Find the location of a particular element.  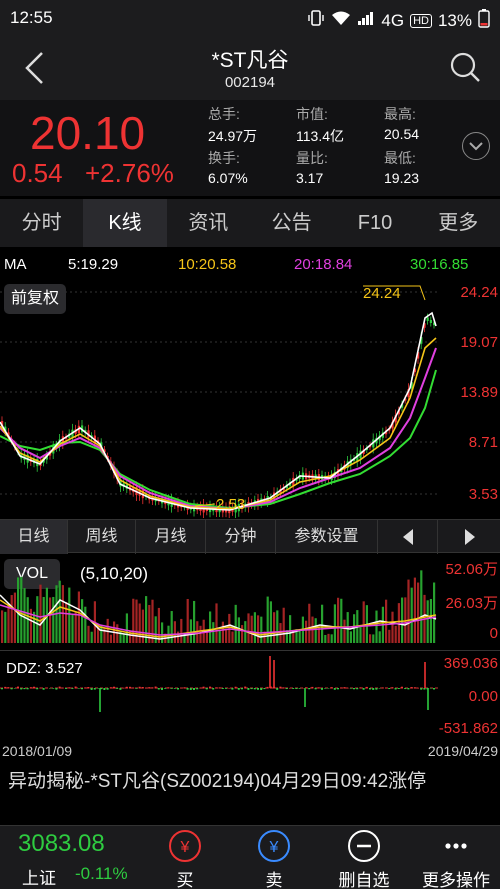

bottom-bar: 3083.08 上证 -0.11% ¥ 买 ¥ 卖 删自选 更多操作 is located at coordinates (250, 857).